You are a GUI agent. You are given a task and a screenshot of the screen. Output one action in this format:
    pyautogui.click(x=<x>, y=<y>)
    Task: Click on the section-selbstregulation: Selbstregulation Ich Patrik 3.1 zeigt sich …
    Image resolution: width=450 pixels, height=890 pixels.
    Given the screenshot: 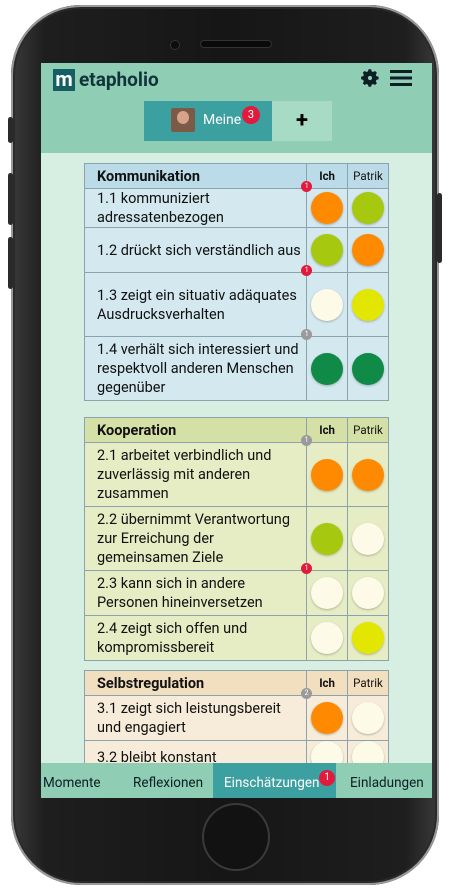 What is the action you would take?
    pyautogui.click(x=236, y=717)
    